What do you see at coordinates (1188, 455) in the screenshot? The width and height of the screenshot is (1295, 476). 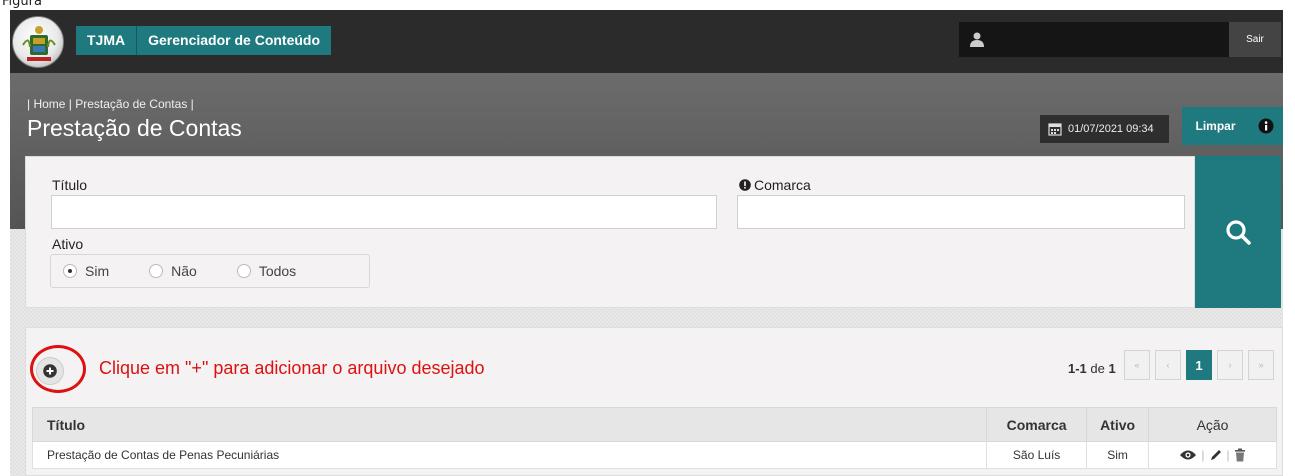 I see `view-icon` at bounding box center [1188, 455].